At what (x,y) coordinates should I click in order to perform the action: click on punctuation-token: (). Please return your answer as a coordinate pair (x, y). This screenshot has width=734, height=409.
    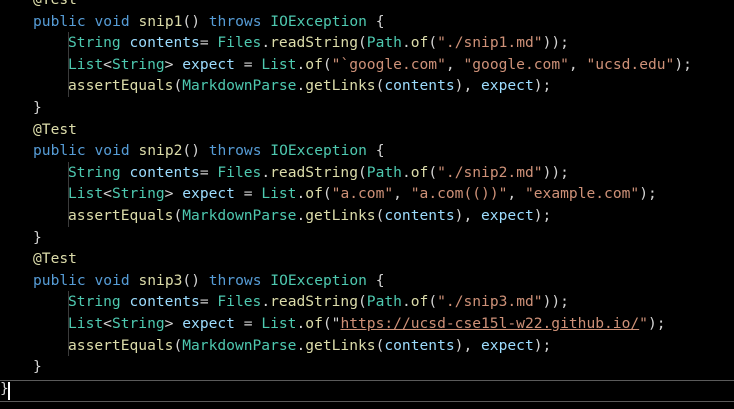
    Looking at the image, I should click on (195, 280).